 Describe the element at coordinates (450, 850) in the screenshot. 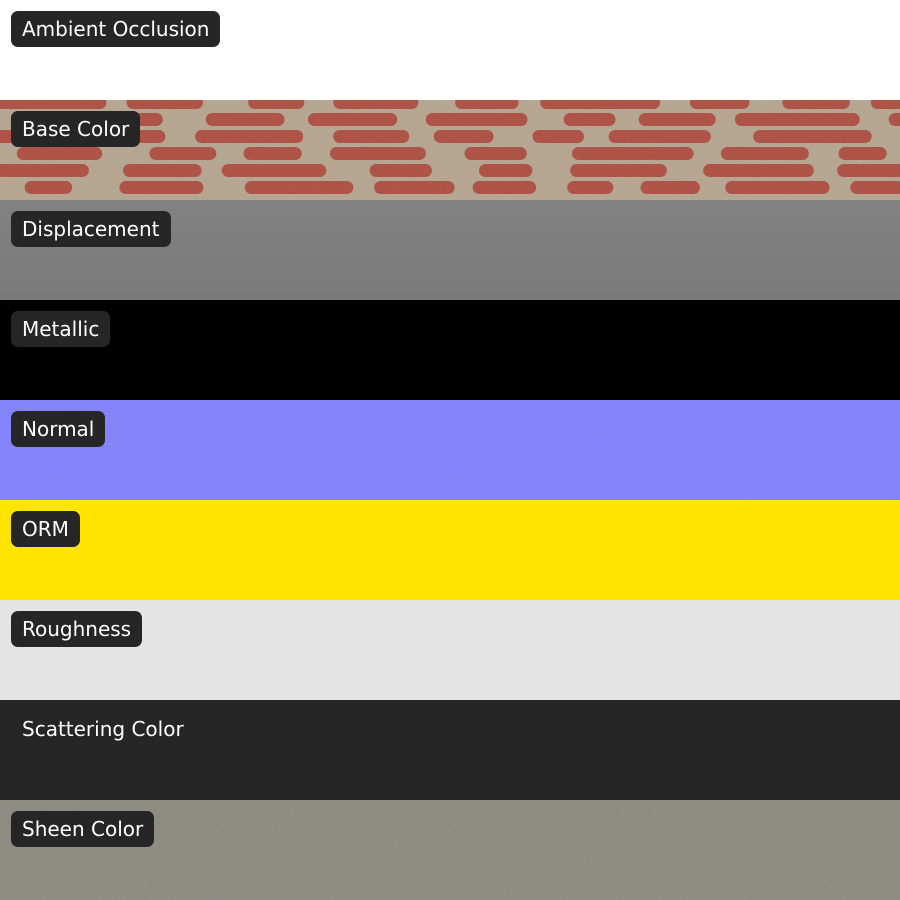

I see `map-sheen-color: Sheen Color` at that location.